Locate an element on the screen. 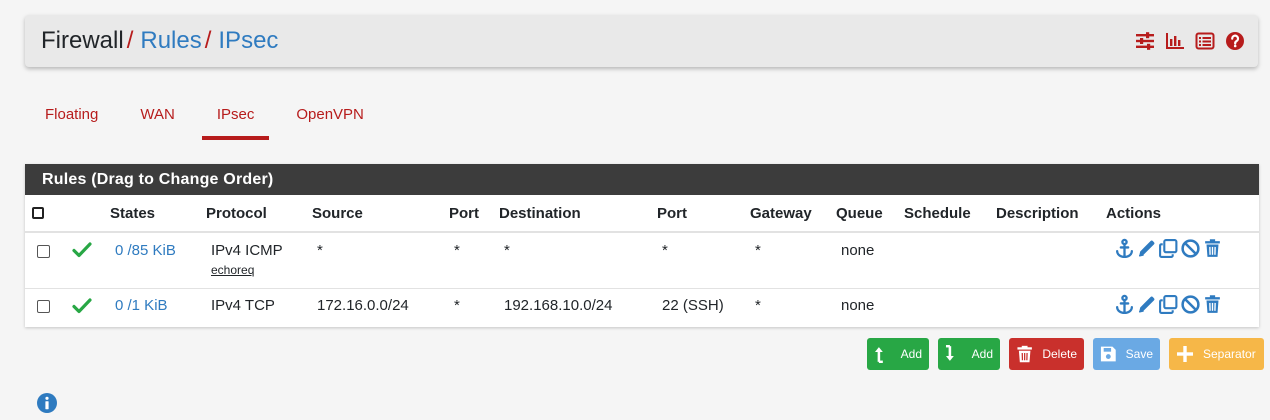  tab-wan: WAN is located at coordinates (157, 118).